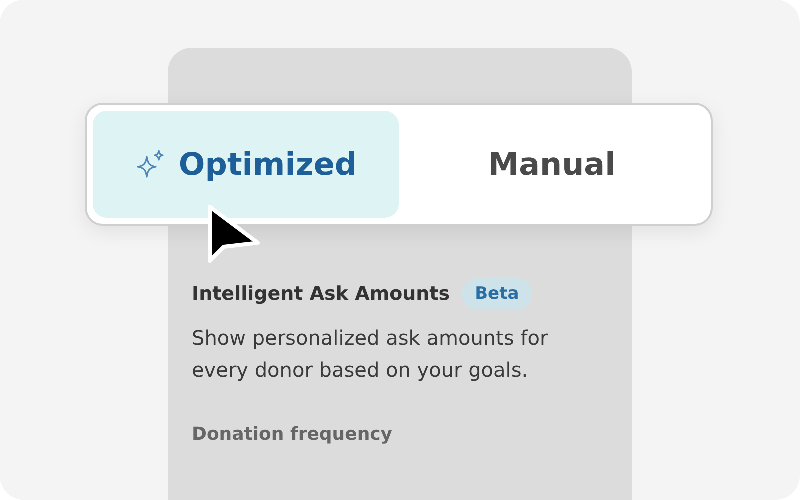 The width and height of the screenshot is (800, 500). I want to click on feature-description: Show personalized ask amounts for every donor based on your goals., so click(371, 354).